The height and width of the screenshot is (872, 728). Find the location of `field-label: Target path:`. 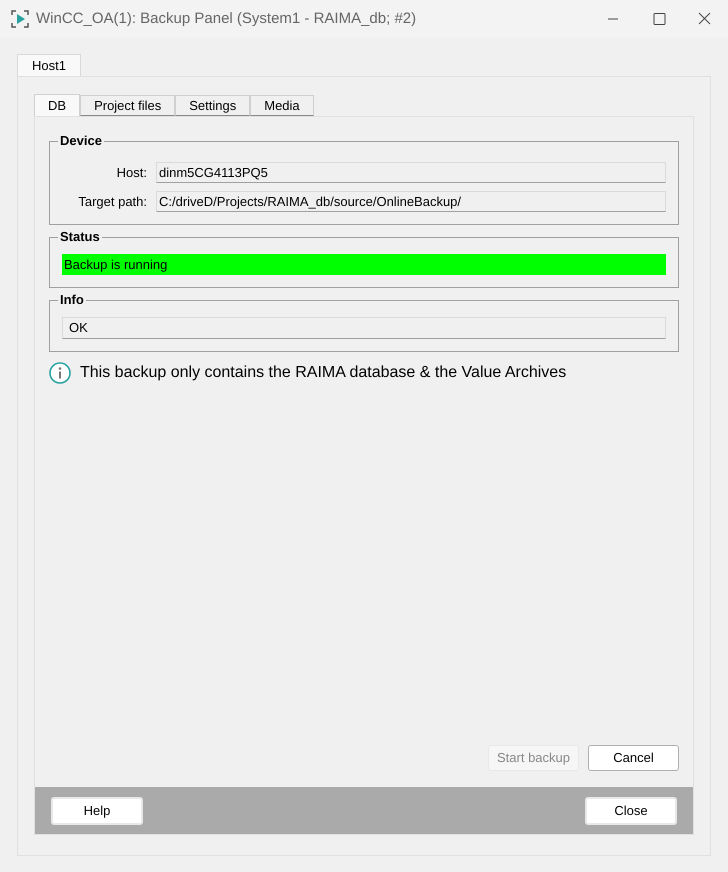

field-label: Target path: is located at coordinates (112, 201).